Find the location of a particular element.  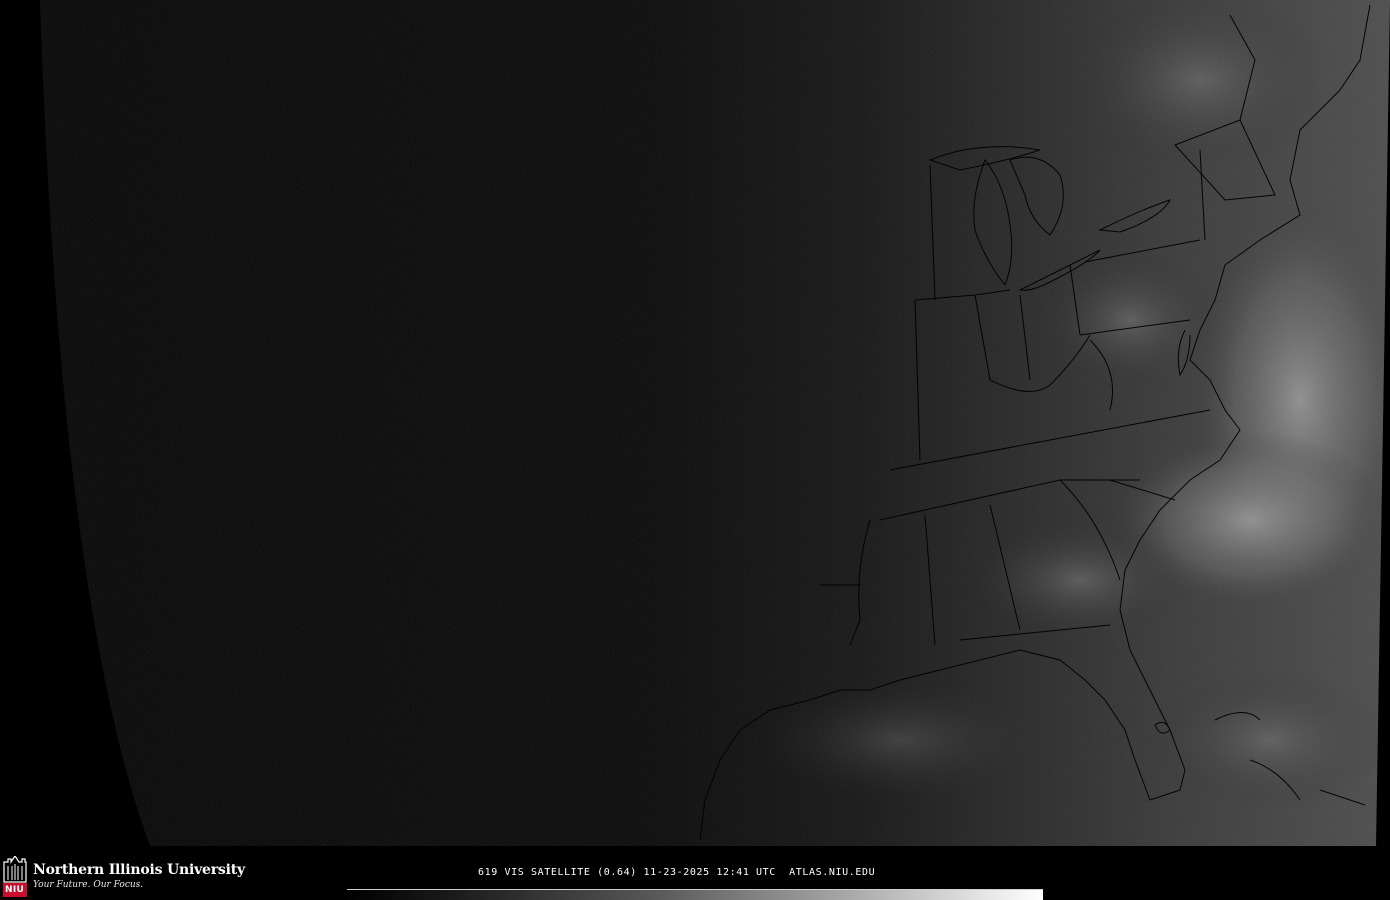

brightness-scale-bar is located at coordinates (695, 894).